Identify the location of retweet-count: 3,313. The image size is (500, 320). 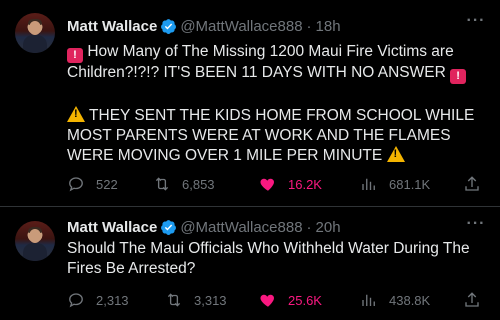
(210, 300).